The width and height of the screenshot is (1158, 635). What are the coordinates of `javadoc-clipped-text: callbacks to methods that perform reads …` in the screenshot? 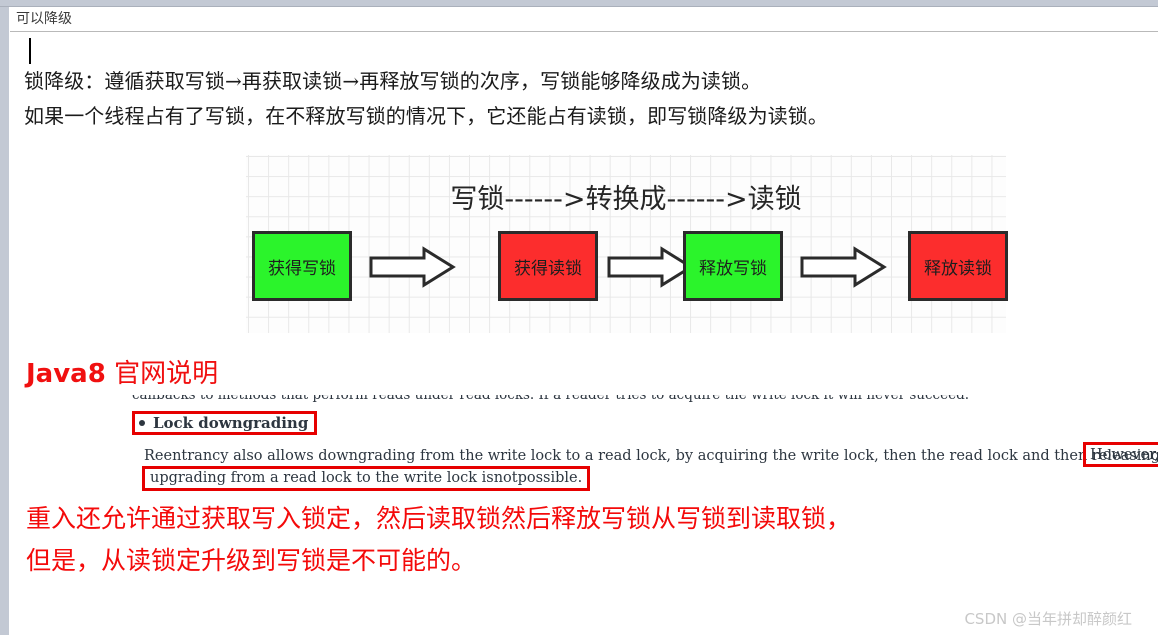 It's located at (551, 399).